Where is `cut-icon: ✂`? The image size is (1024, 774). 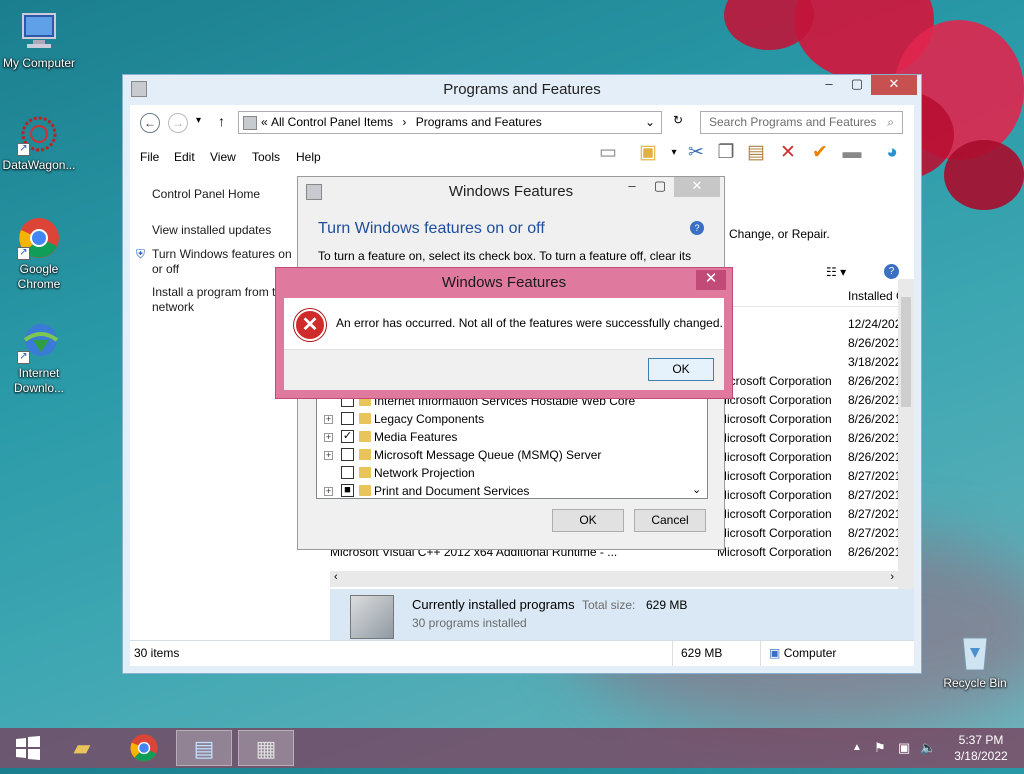 cut-icon: ✂ is located at coordinates (696, 153).